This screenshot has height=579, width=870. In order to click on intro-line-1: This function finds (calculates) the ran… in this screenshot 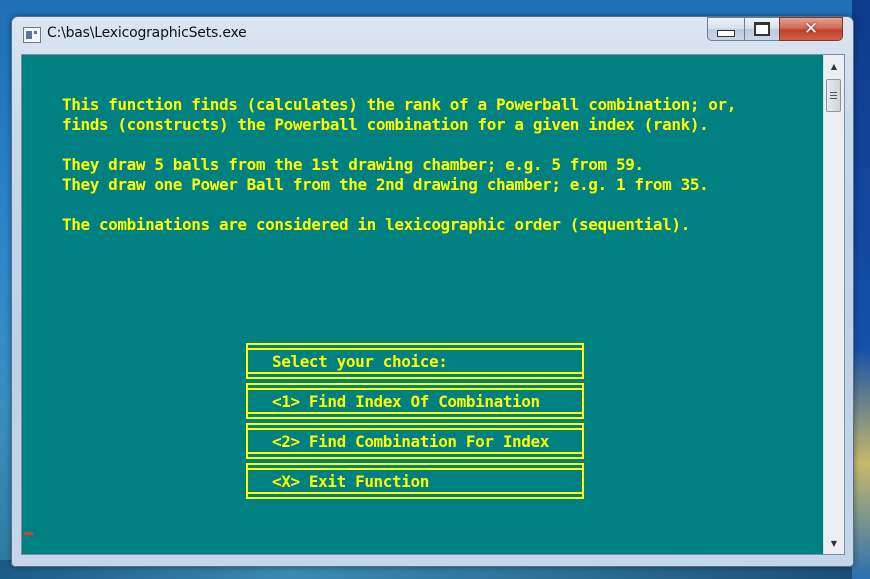, I will do `click(399, 104)`.